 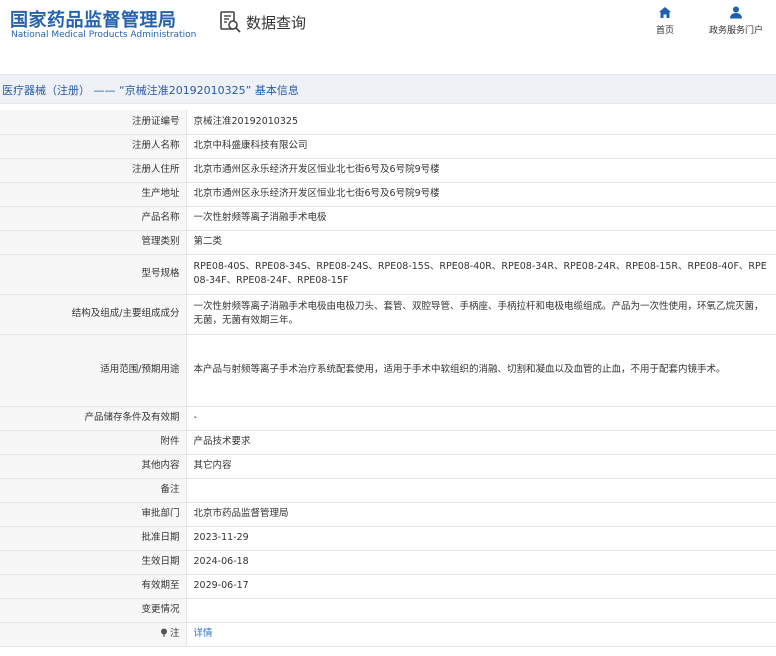 I want to click on row-value: 第二类, so click(x=481, y=242).